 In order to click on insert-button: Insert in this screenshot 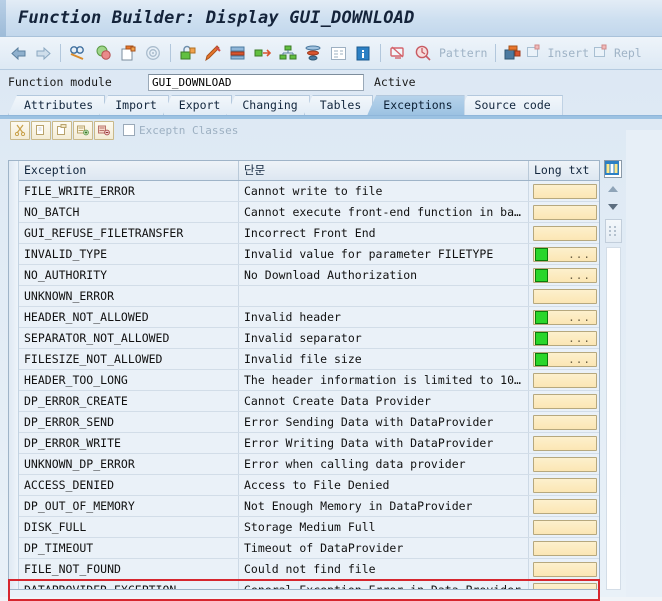, I will do `click(559, 53)`.